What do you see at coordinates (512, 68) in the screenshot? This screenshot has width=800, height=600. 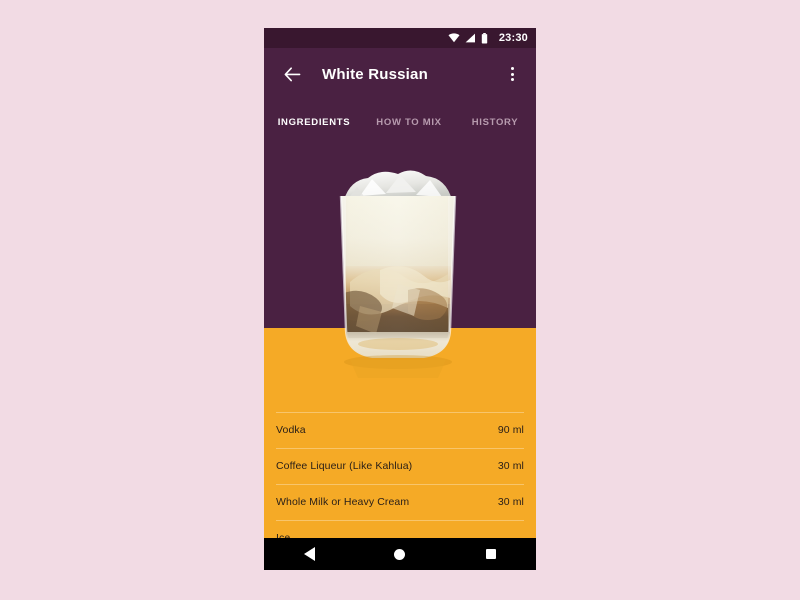 I see `overflow-menu-icon` at bounding box center [512, 68].